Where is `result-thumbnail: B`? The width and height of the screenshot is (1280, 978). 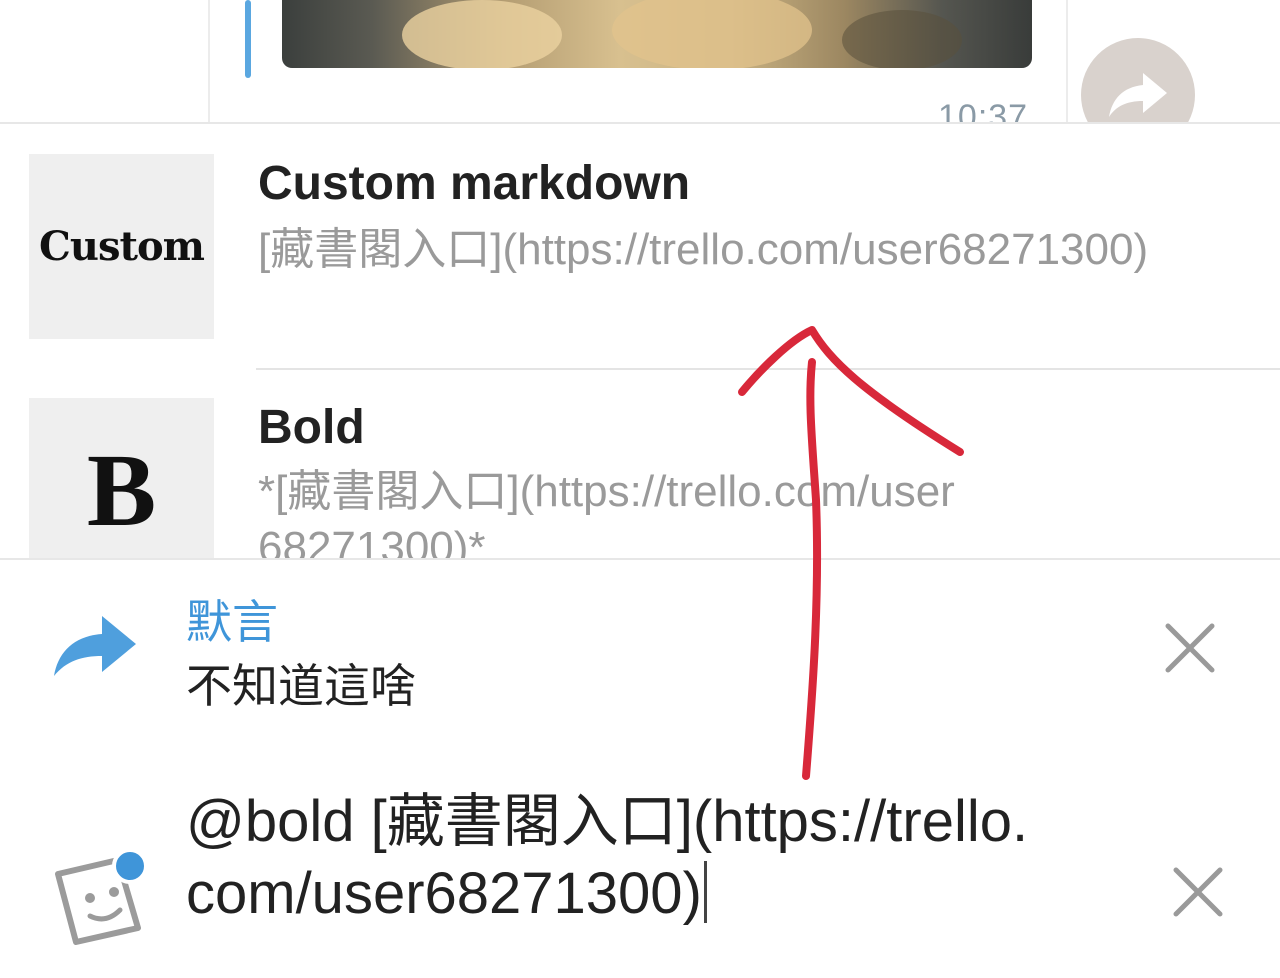
result-thumbnail: B is located at coordinates (121, 479).